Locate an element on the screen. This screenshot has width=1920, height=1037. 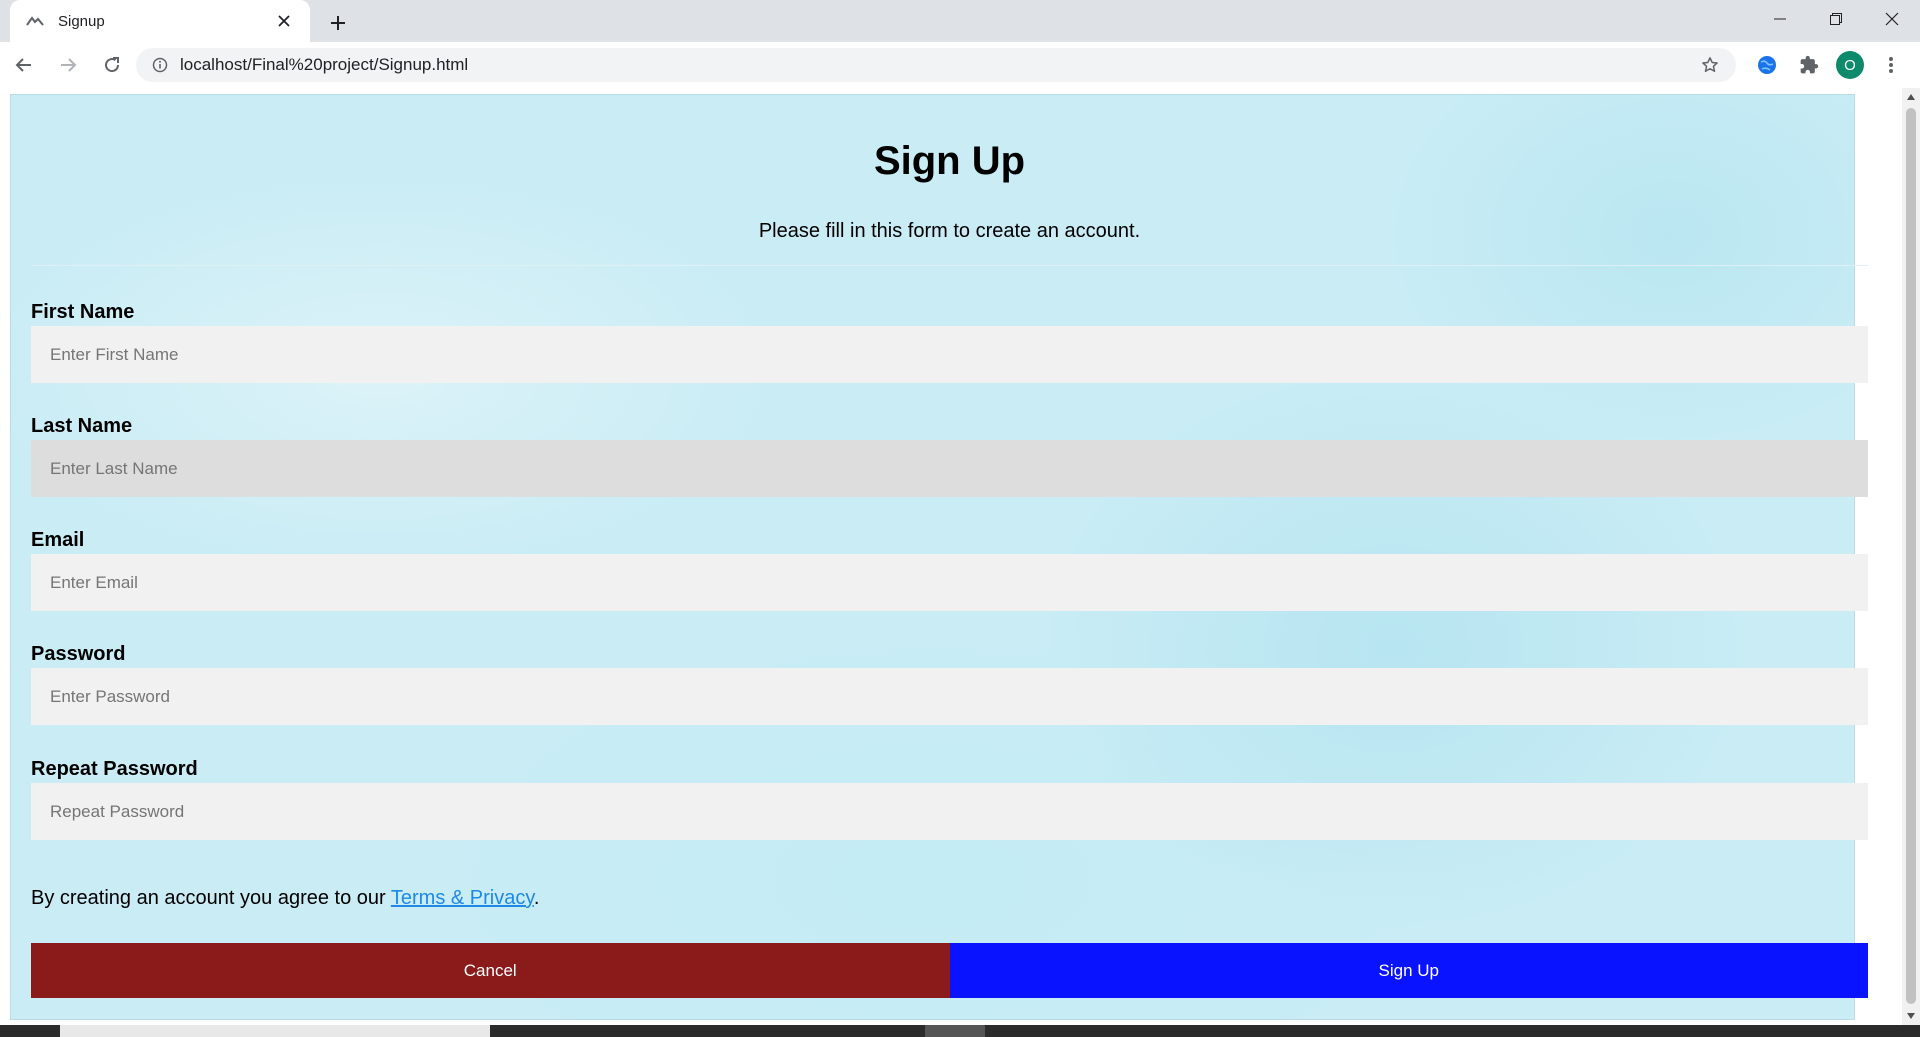
menu-dots-icon is located at coordinates (1891, 65).